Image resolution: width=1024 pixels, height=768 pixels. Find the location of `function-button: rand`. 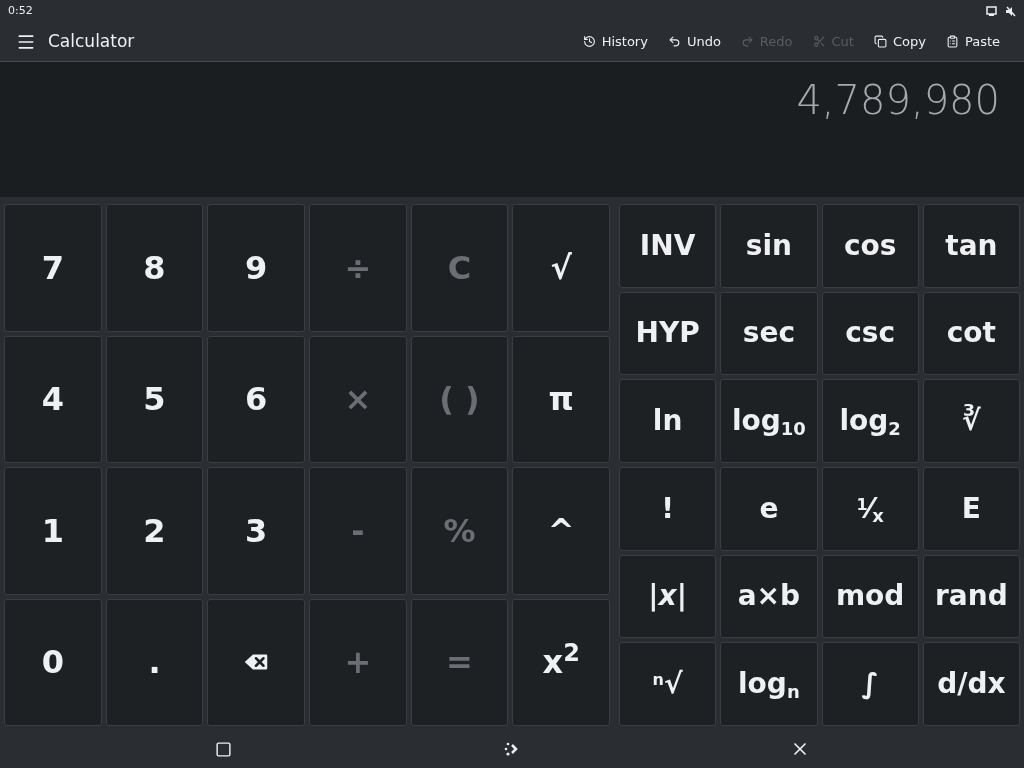

function-button: rand is located at coordinates (971, 596).